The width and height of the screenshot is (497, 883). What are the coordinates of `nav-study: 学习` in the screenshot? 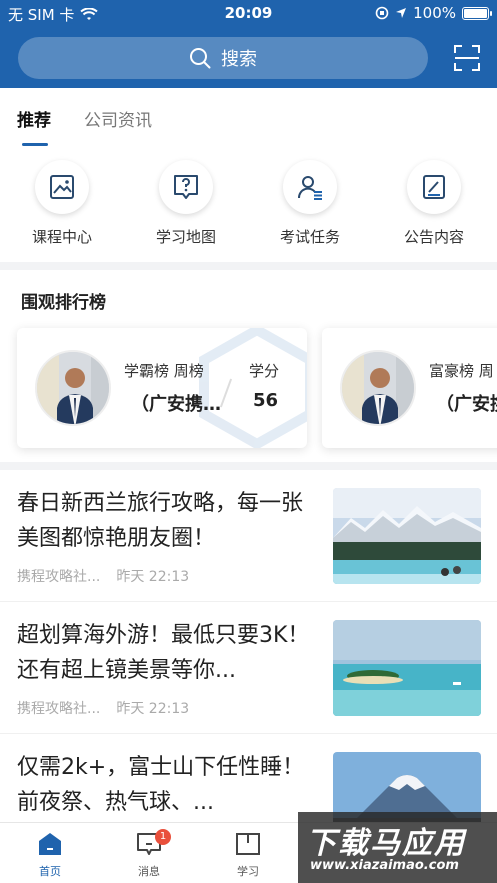 It's located at (248, 855).